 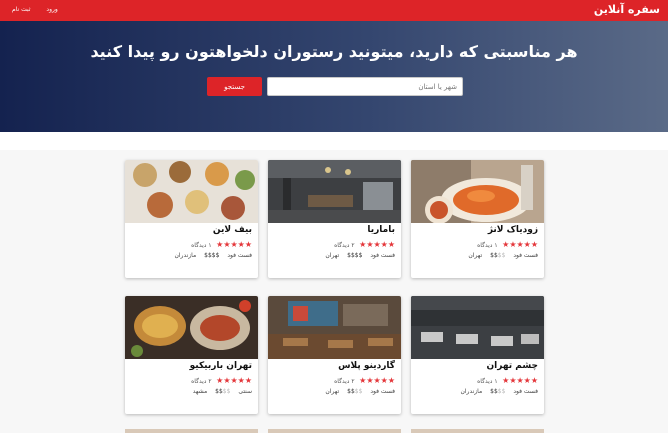 What do you see at coordinates (42, 9) in the screenshot?
I see `auth-links: ورود ثبت نام` at bounding box center [42, 9].